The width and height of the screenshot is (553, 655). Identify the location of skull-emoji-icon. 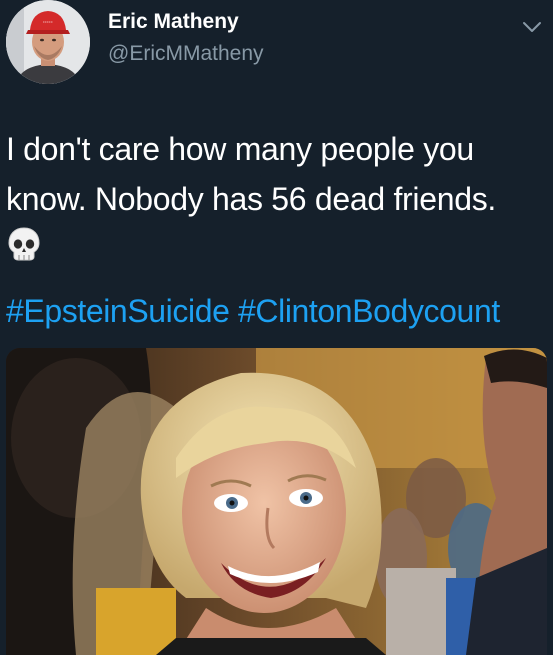
(24, 245).